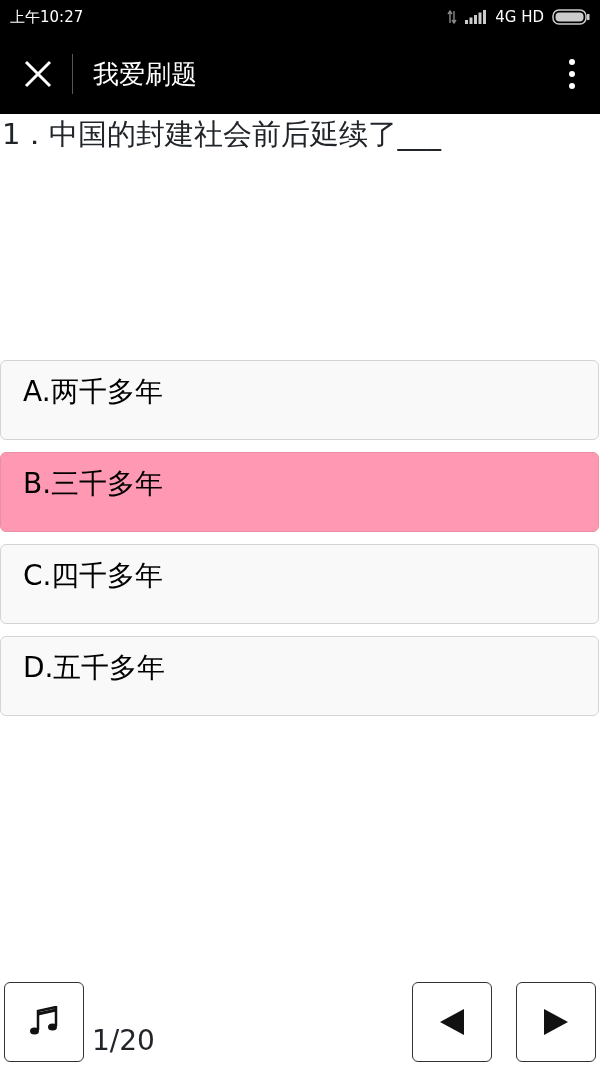 The image size is (600, 1067). Describe the element at coordinates (123, 1041) in the screenshot. I see `progress-counter: 1/20` at that location.